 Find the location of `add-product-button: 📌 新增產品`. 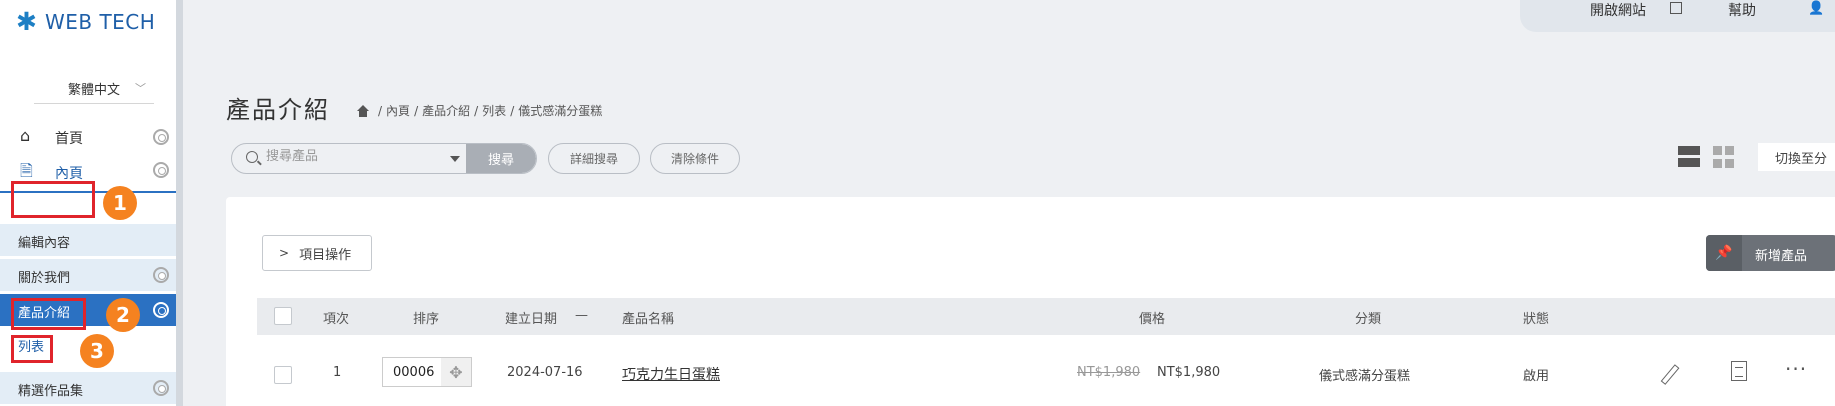

add-product-button: 📌 新增產品 is located at coordinates (1770, 253).